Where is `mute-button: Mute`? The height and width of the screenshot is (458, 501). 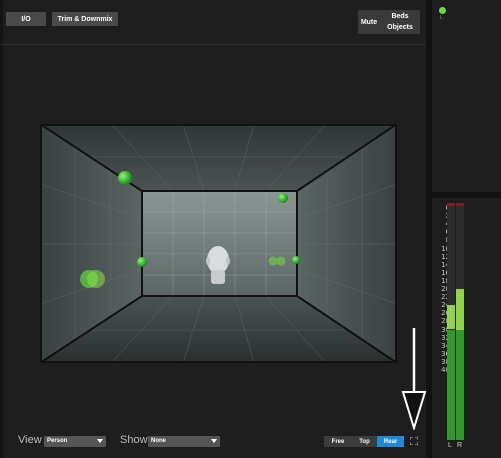
mute-button: Mute is located at coordinates (369, 22).